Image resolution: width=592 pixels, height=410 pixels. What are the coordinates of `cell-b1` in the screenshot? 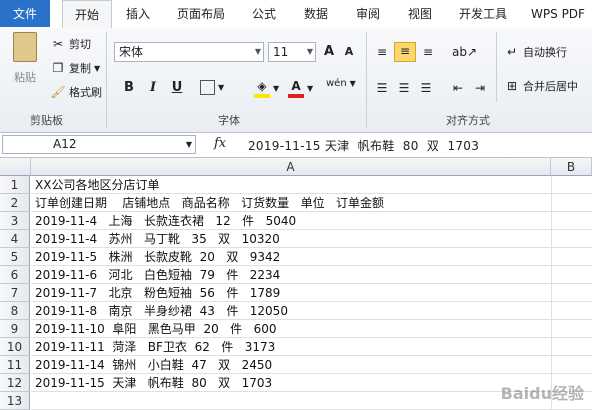 It's located at (571, 185).